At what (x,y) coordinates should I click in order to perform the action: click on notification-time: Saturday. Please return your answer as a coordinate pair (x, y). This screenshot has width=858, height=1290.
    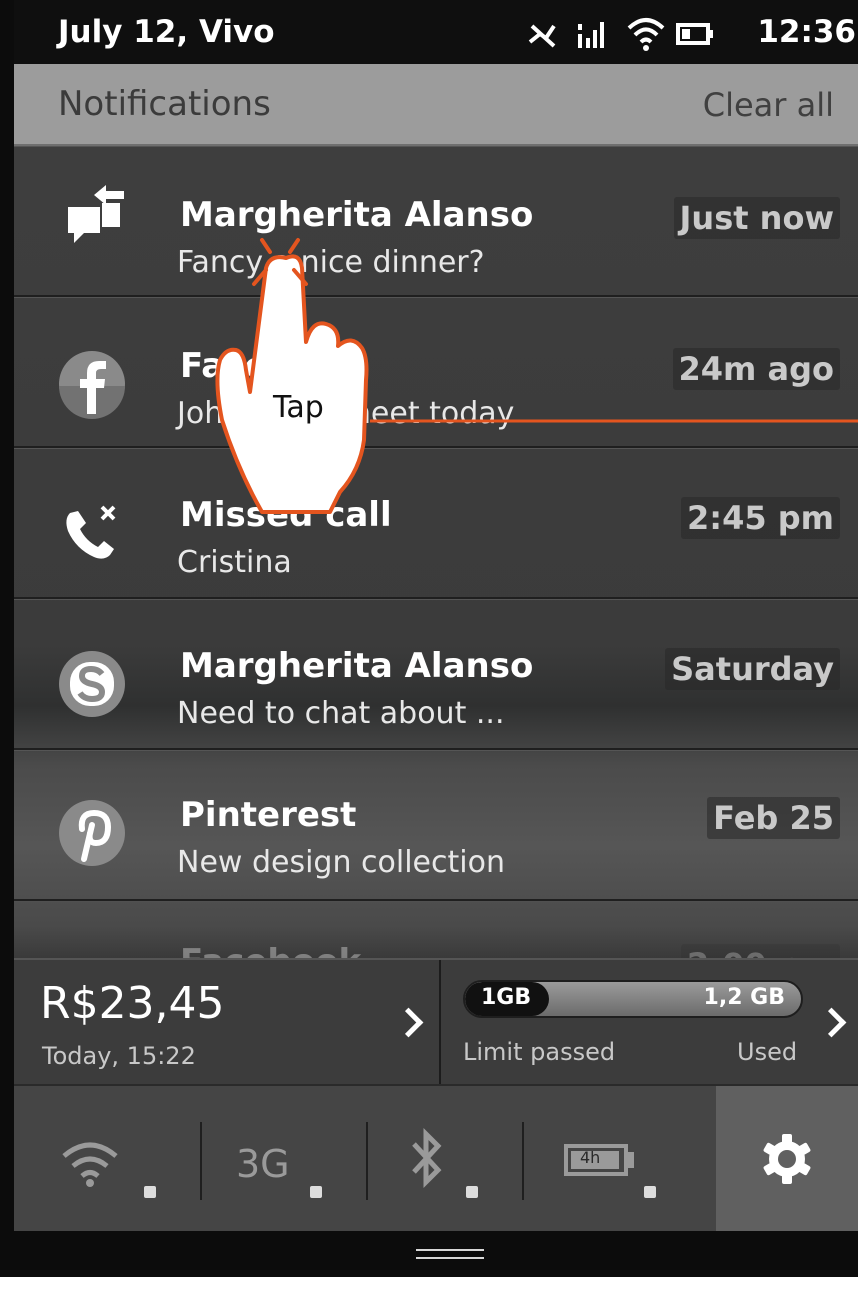
    Looking at the image, I should click on (752, 669).